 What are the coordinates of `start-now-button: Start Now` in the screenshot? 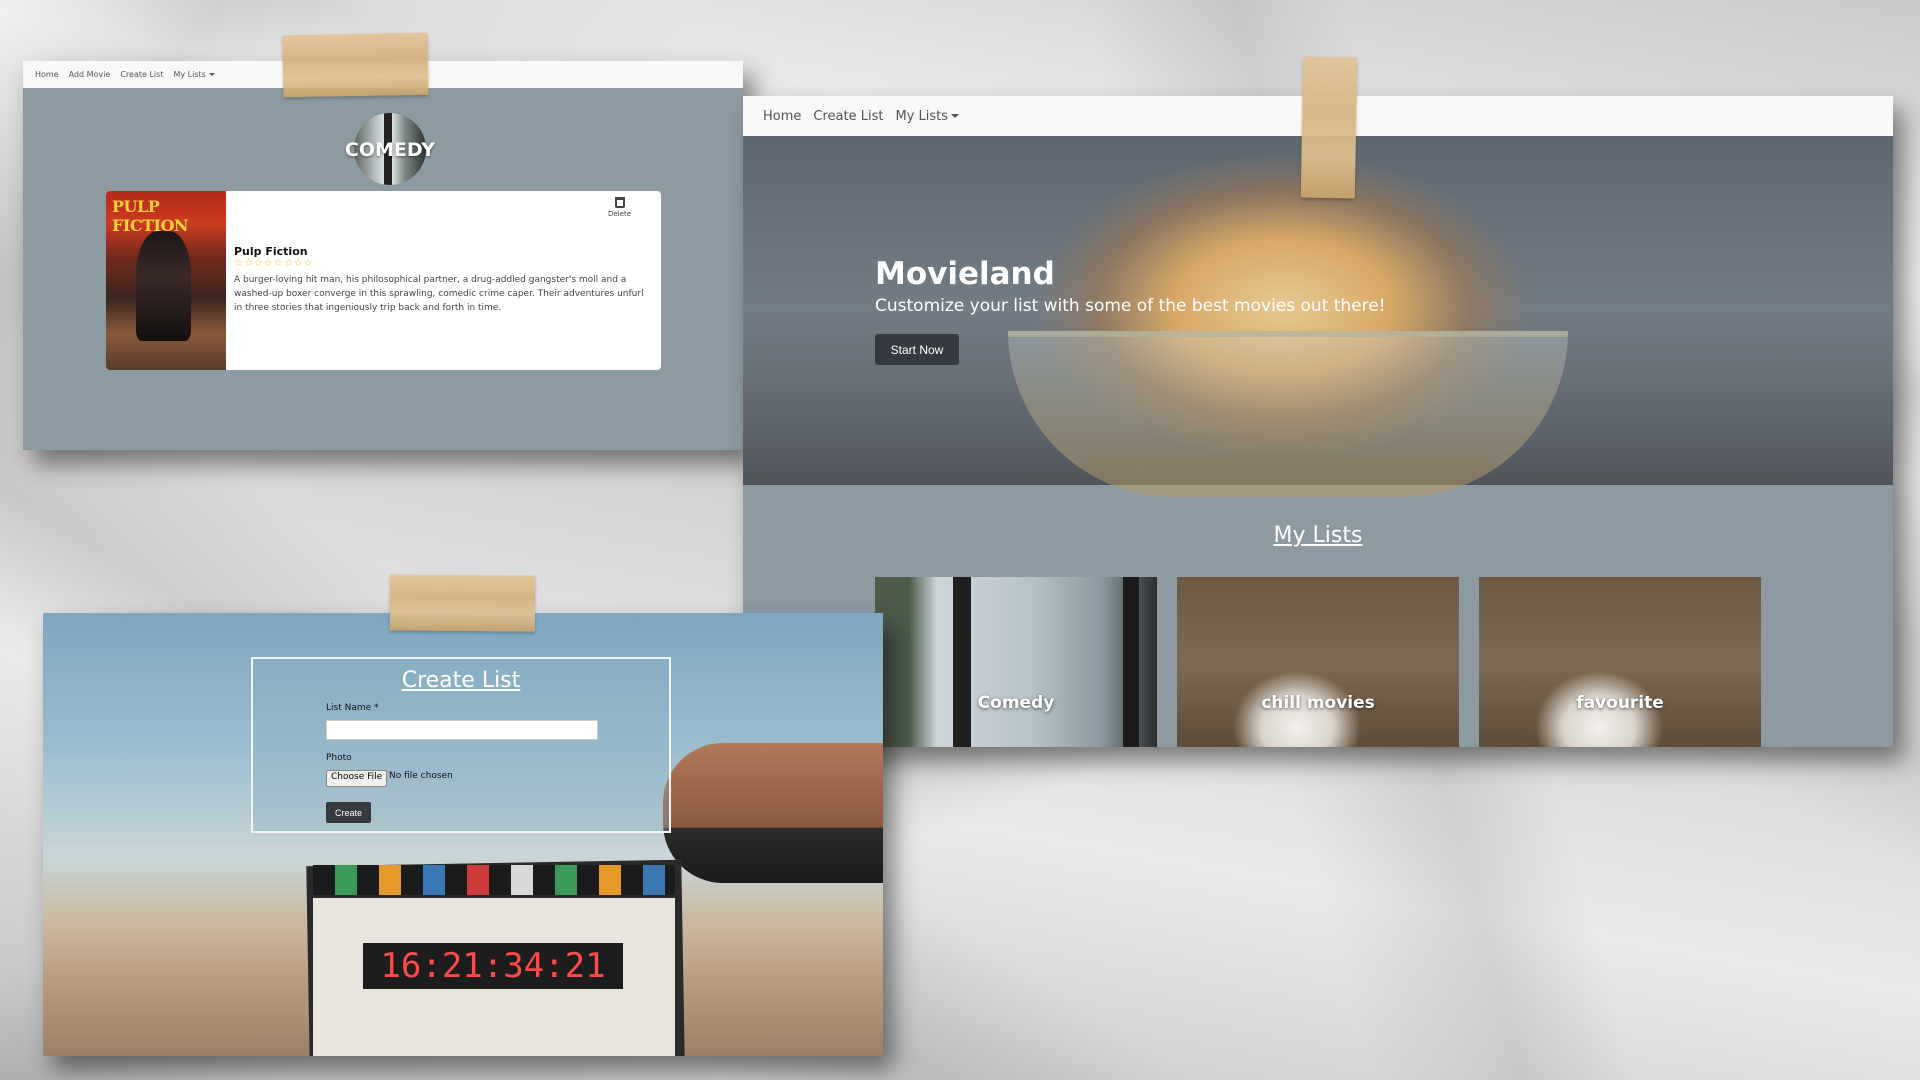 It's located at (917, 349).